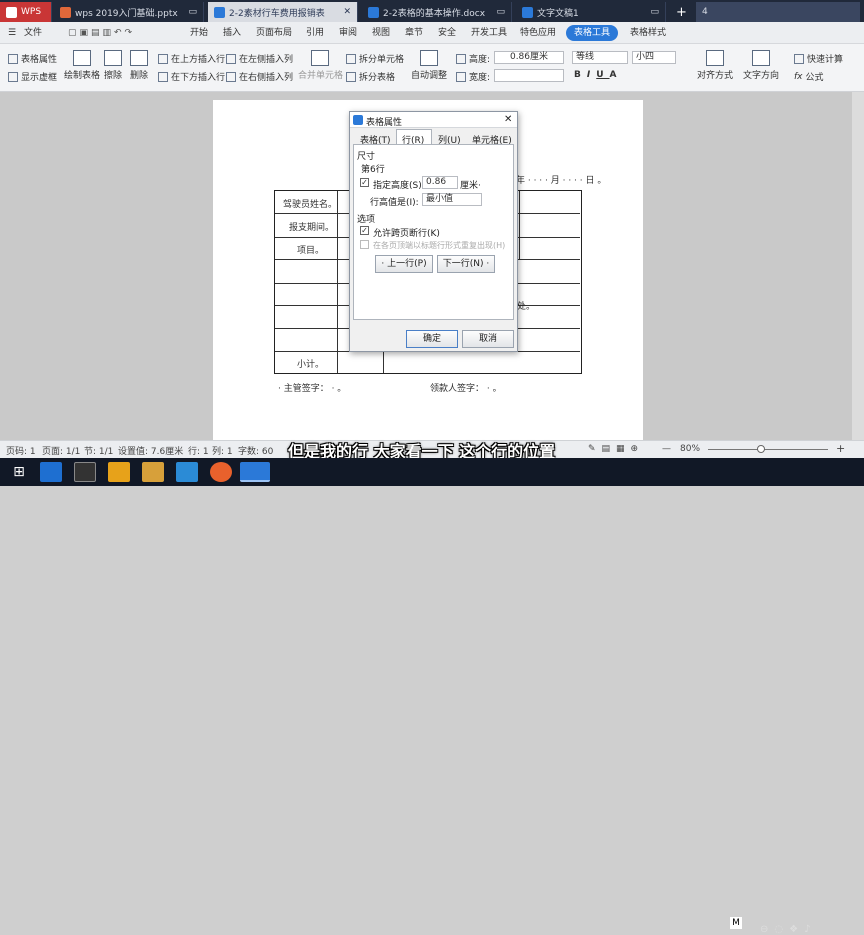 The height and width of the screenshot is (935, 864). What do you see at coordinates (321, 65) in the screenshot?
I see `merge-cells-button: 合并单元格` at bounding box center [321, 65].